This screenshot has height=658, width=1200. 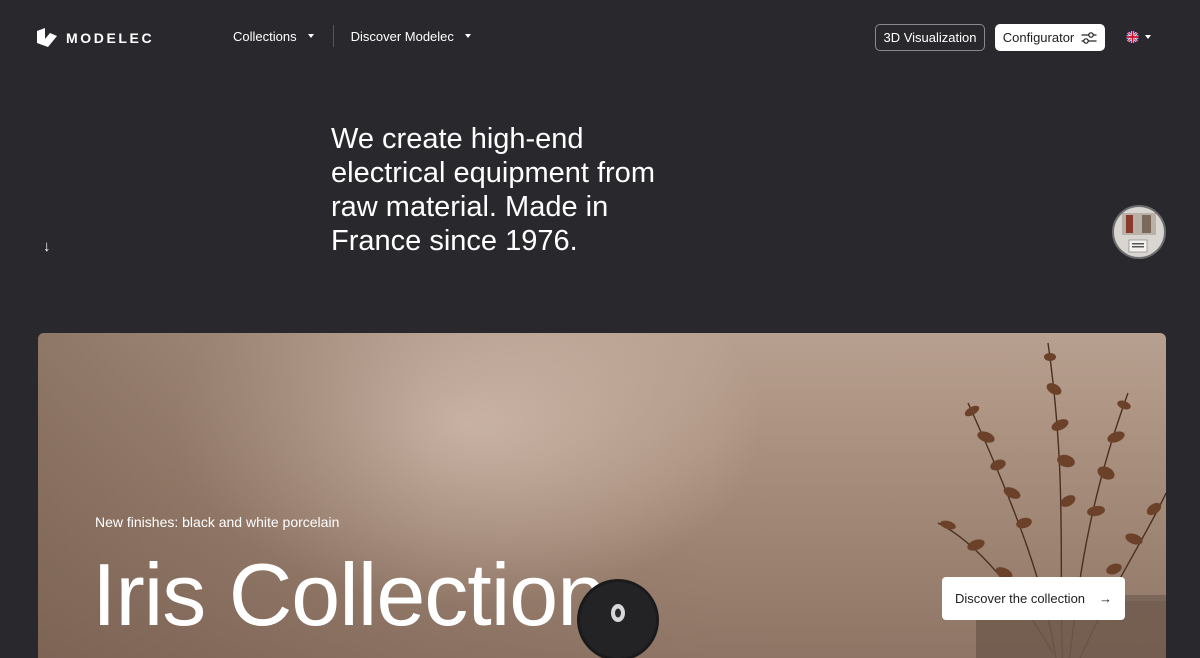 I want to click on nav-collections: Collections, so click(x=273, y=36).